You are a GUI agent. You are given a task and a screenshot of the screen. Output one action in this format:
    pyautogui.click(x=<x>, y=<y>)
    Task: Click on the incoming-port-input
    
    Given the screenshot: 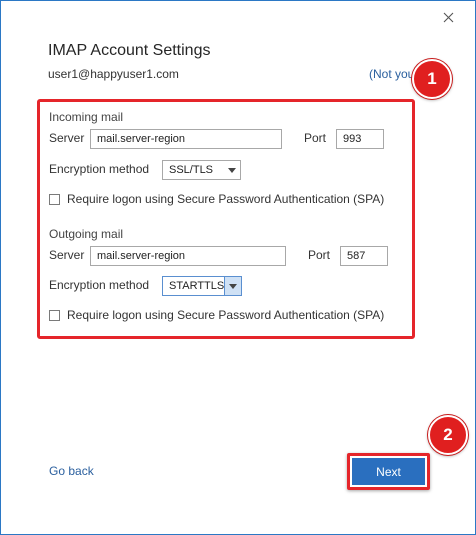 What is the action you would take?
    pyautogui.click(x=360, y=139)
    